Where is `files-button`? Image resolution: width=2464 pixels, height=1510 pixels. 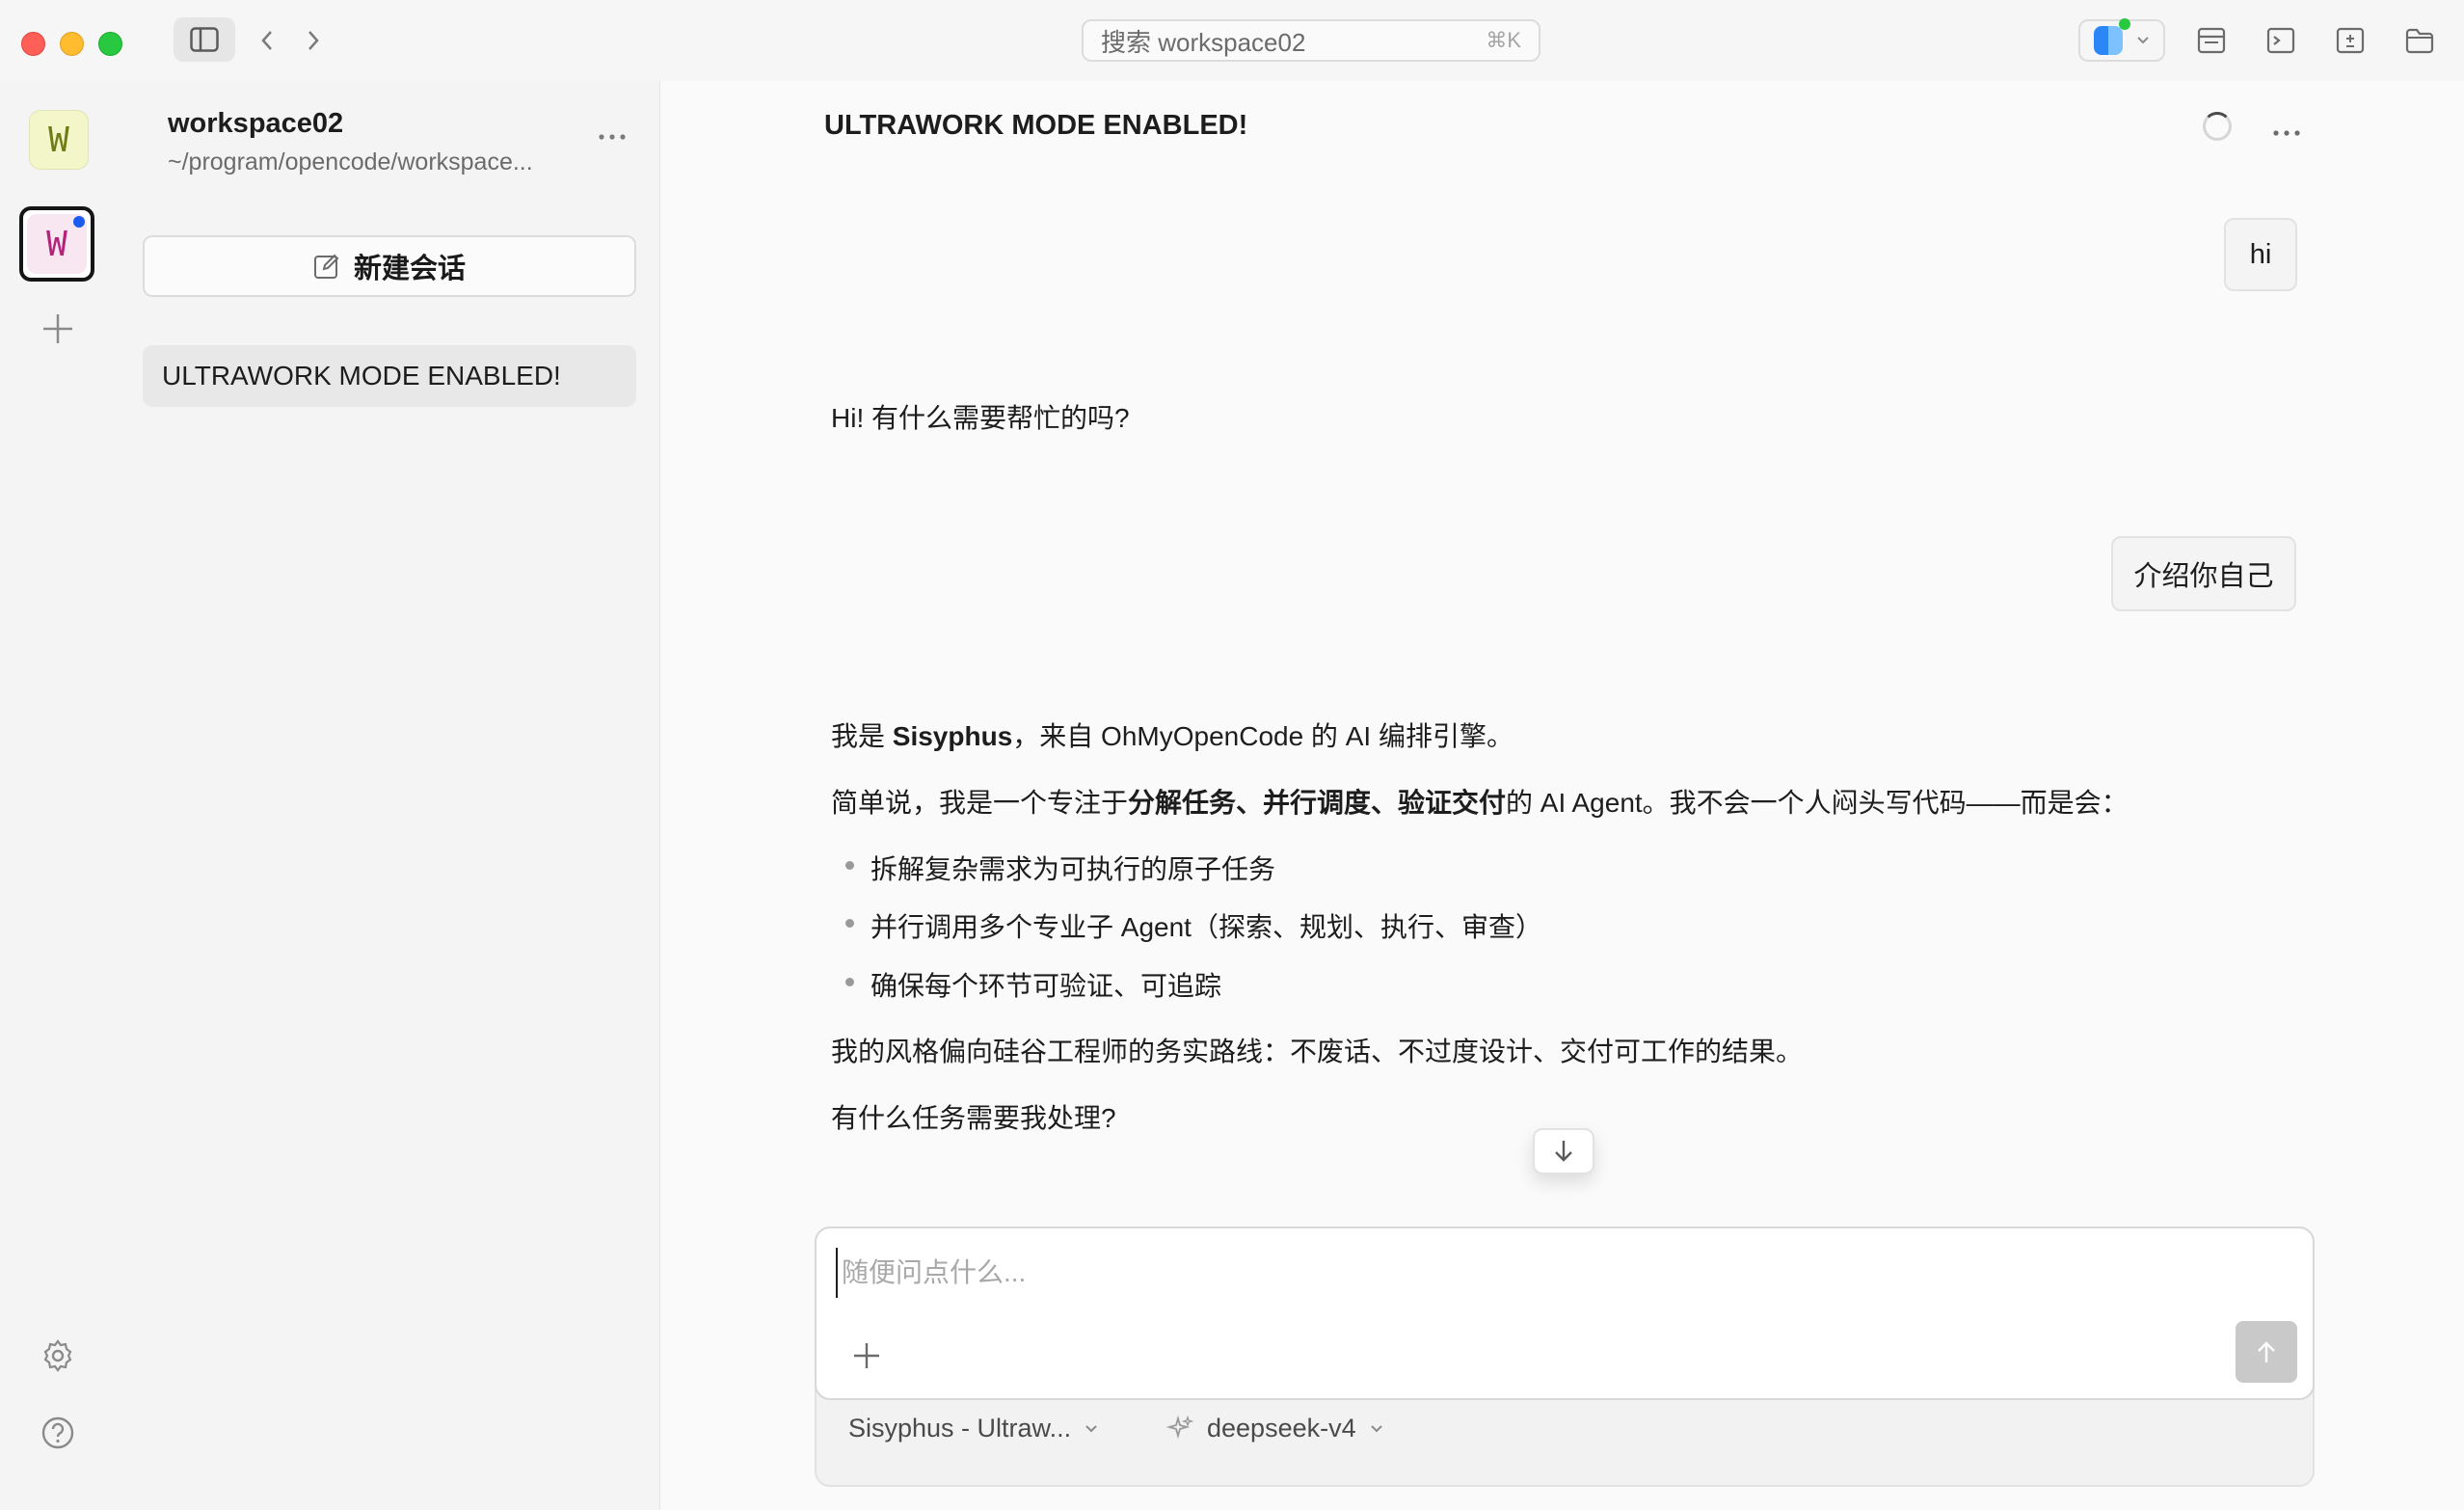
files-button is located at coordinates (2420, 41).